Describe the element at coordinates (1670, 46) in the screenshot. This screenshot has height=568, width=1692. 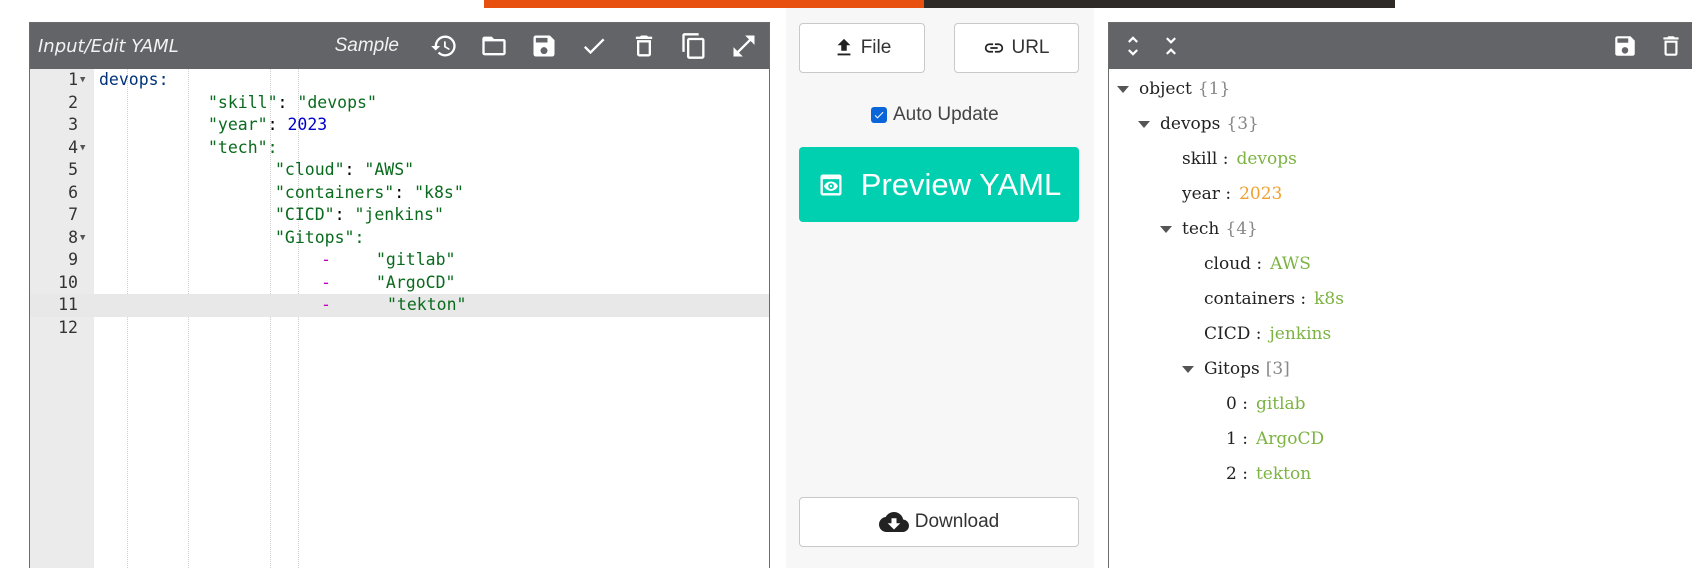
I see `delete-tree-icon` at that location.